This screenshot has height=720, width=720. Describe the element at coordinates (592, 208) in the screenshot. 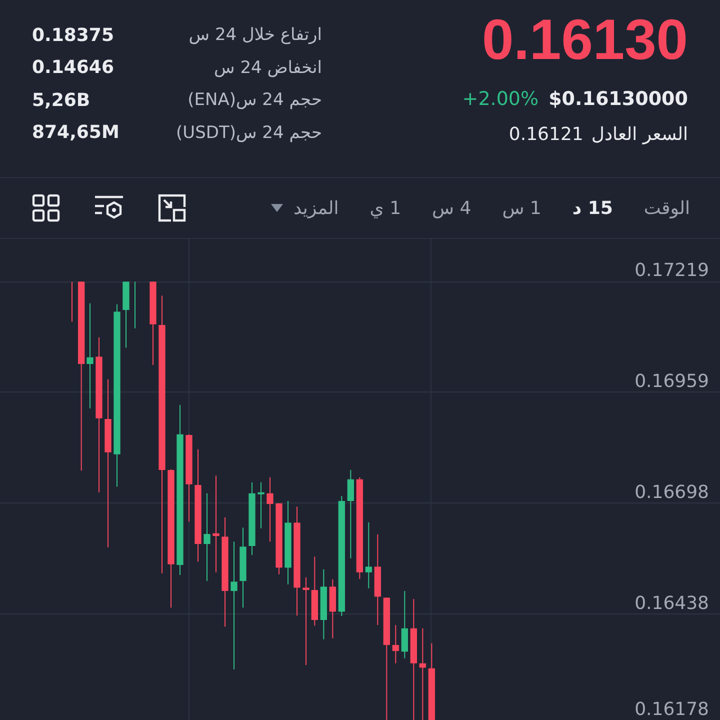

I see `interval-tab: 15 د` at that location.